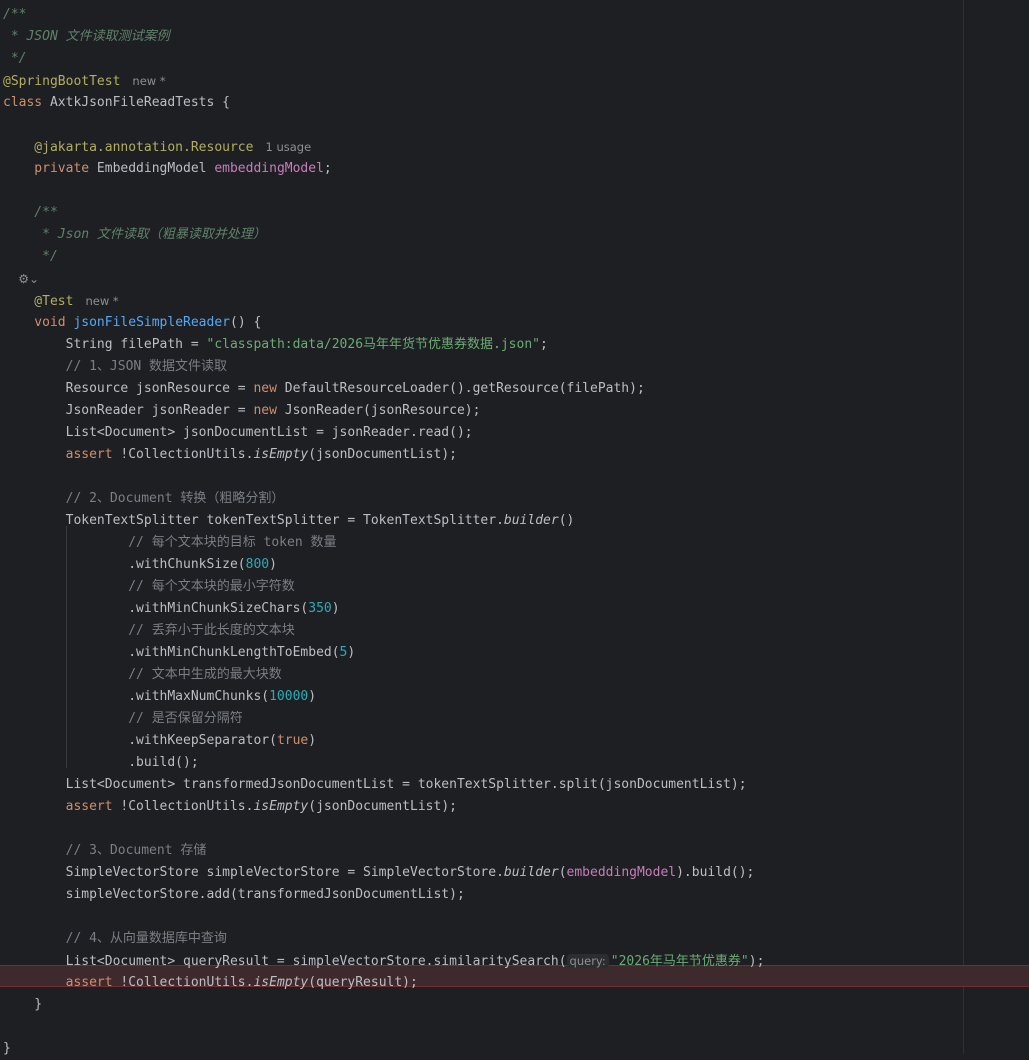  I want to click on code-line: // 2、Document 转换（粗略分割）, so click(144, 499).